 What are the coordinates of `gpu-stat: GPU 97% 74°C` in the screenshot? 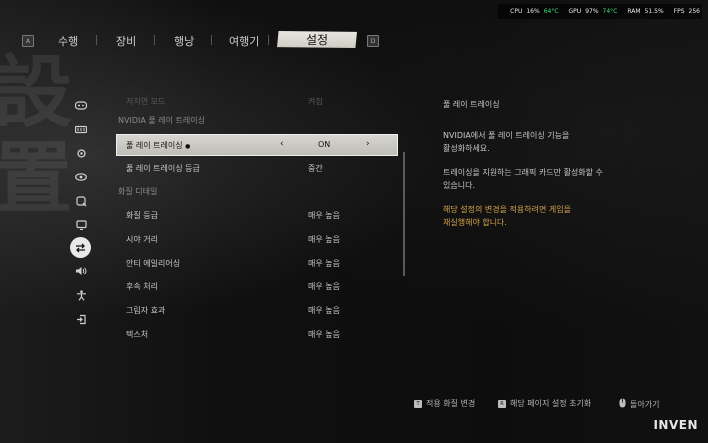 It's located at (593, 11).